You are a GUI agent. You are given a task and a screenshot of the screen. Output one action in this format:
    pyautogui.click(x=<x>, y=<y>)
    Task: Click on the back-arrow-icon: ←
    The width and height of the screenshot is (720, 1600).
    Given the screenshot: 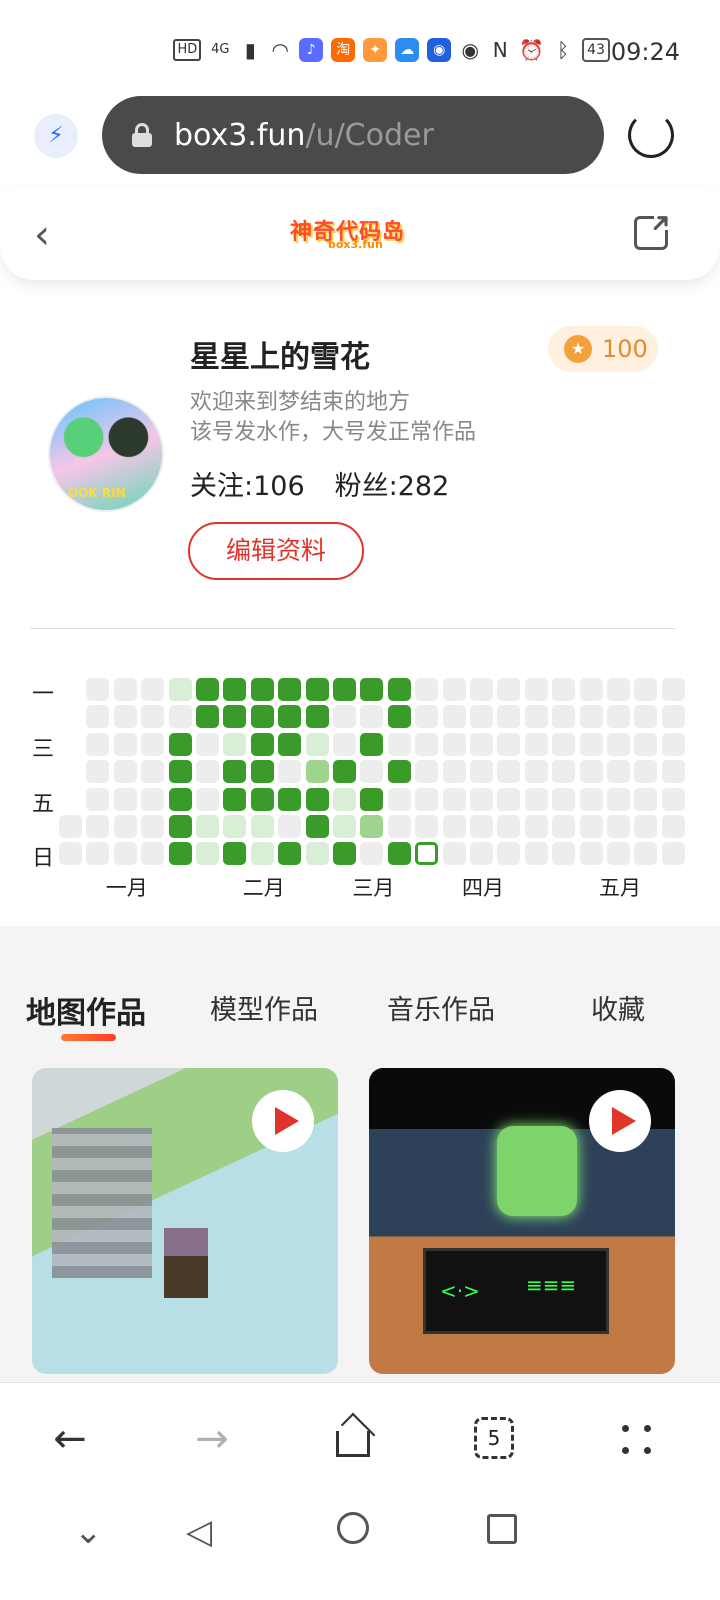 What is the action you would take?
    pyautogui.click(x=70, y=1439)
    